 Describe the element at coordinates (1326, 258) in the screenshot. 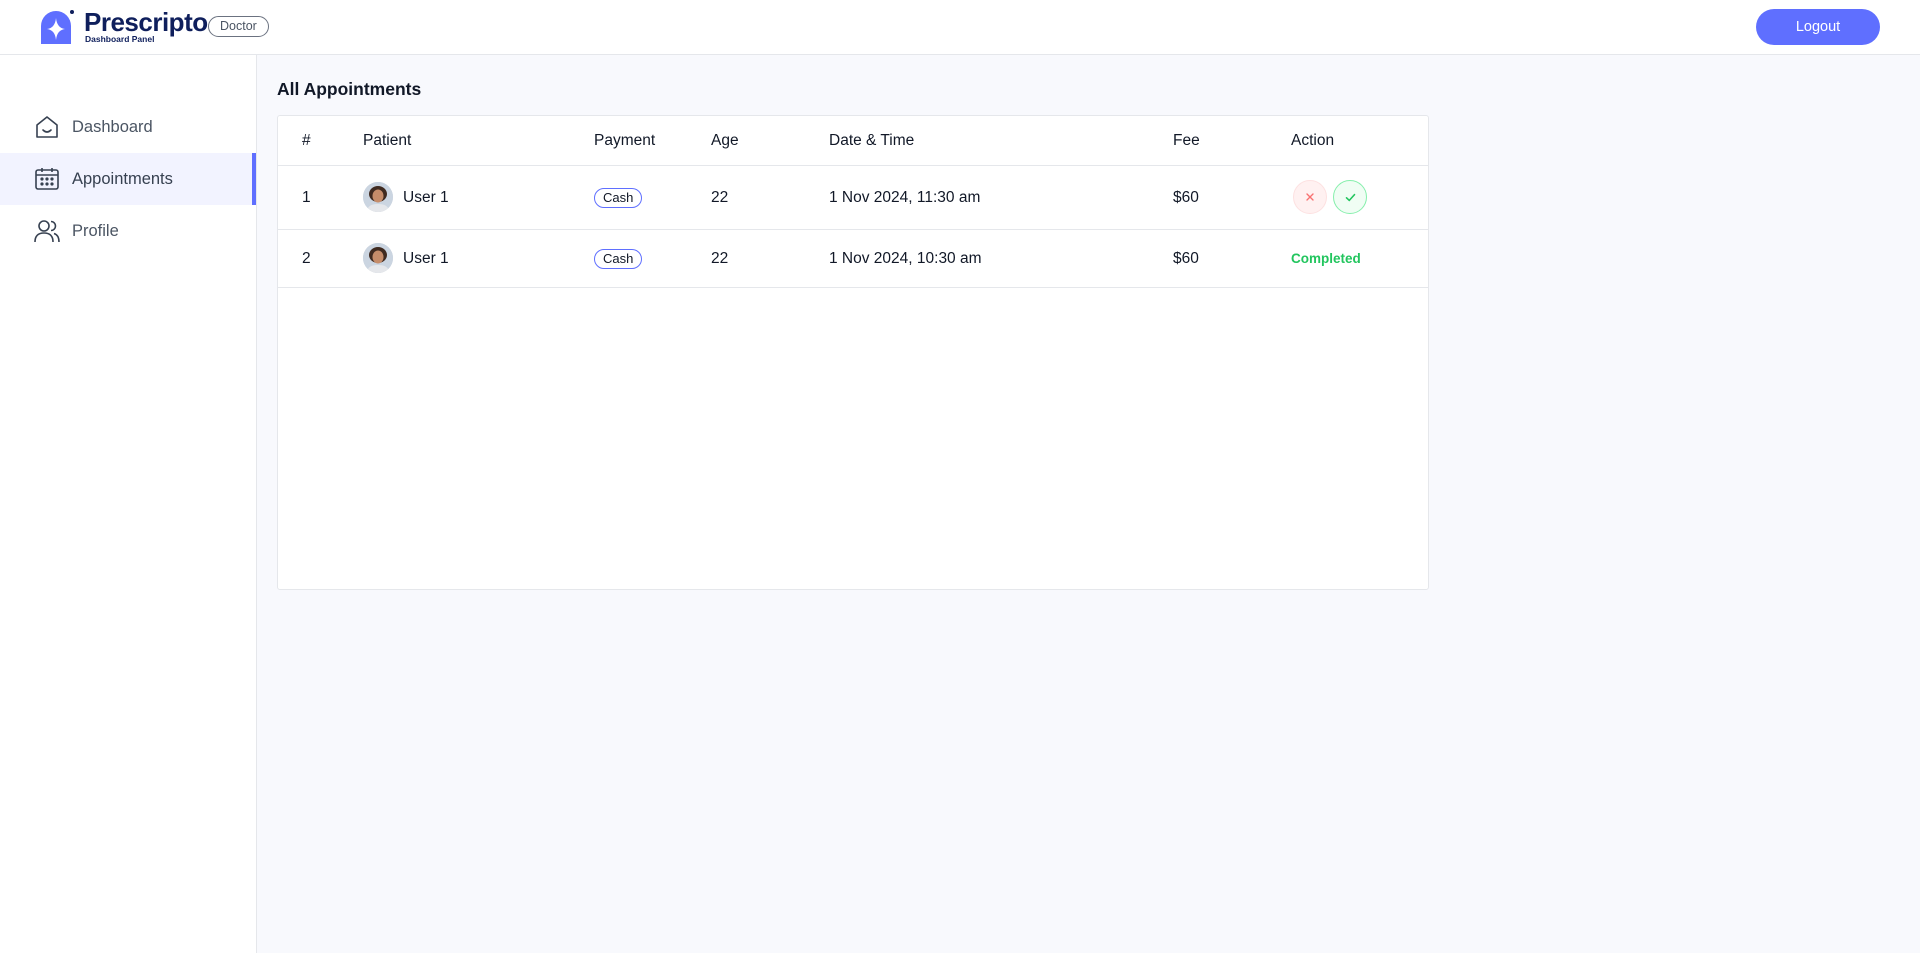

I see `status-completed-label: Completed` at that location.